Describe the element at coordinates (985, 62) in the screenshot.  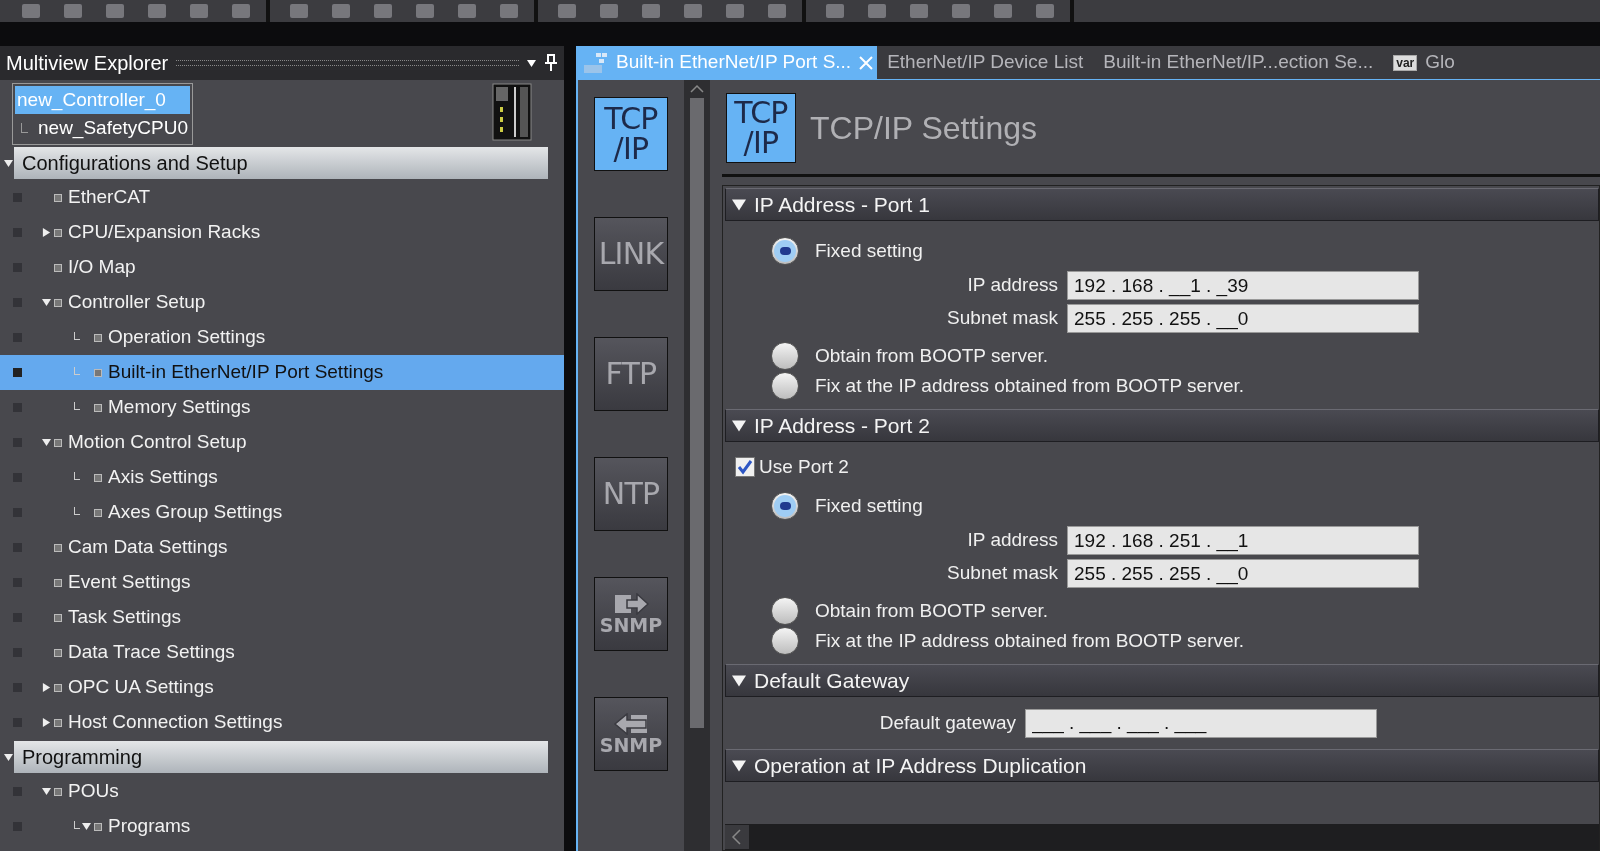
I see `editor-tab: EtherNet/IP Device List` at that location.